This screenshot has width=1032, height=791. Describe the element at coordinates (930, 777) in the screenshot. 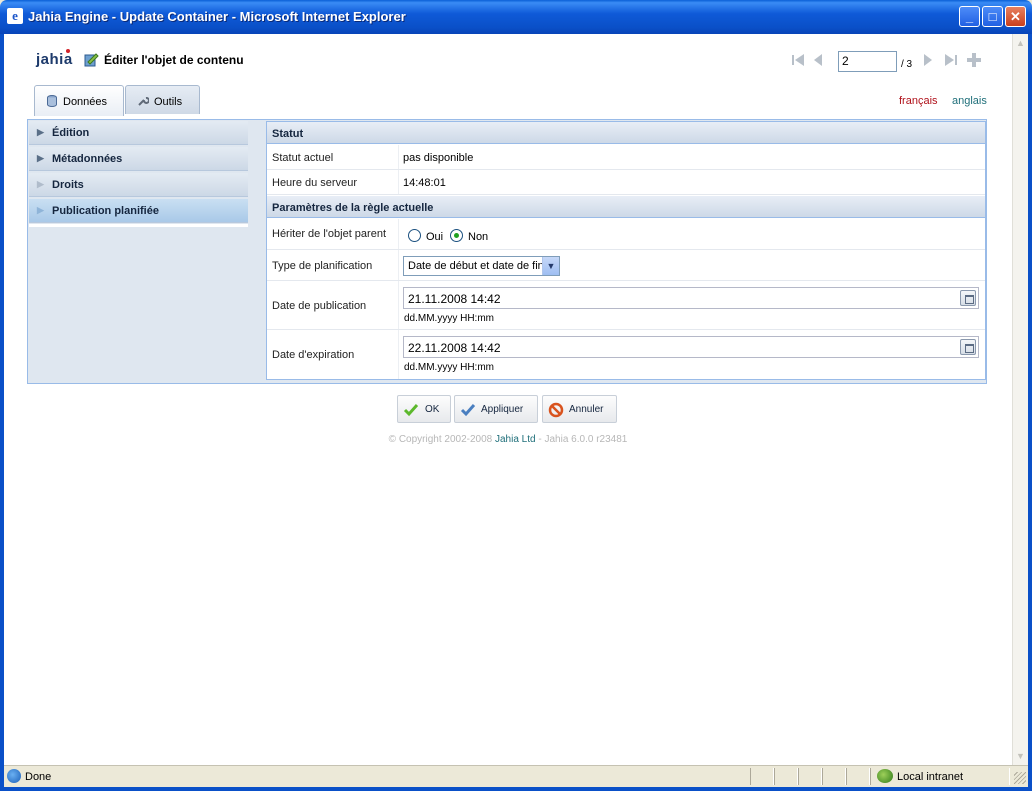

I see `security-zone-text: Local intranet` at that location.